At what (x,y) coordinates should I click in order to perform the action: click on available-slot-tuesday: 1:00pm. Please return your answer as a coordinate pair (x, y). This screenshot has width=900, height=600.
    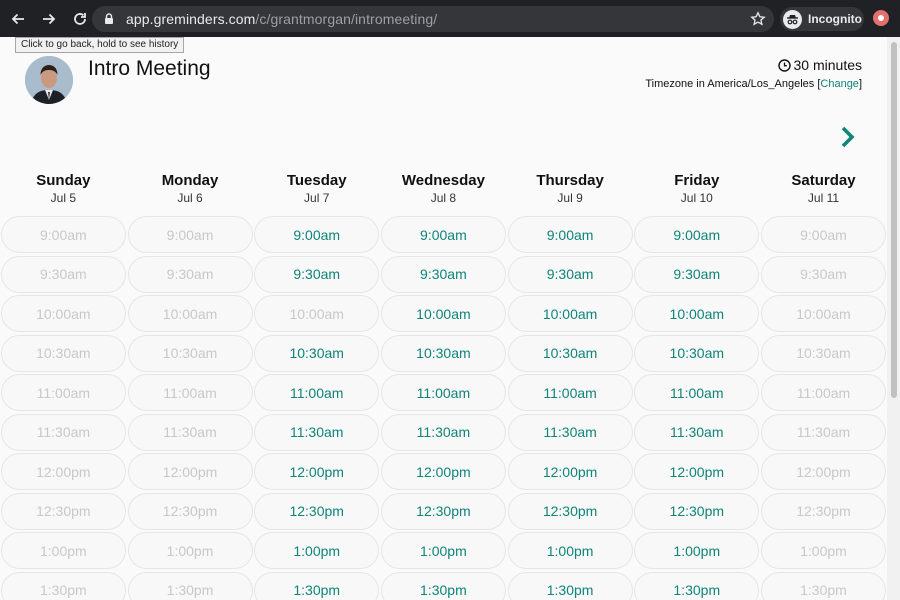
    Looking at the image, I should click on (317, 550).